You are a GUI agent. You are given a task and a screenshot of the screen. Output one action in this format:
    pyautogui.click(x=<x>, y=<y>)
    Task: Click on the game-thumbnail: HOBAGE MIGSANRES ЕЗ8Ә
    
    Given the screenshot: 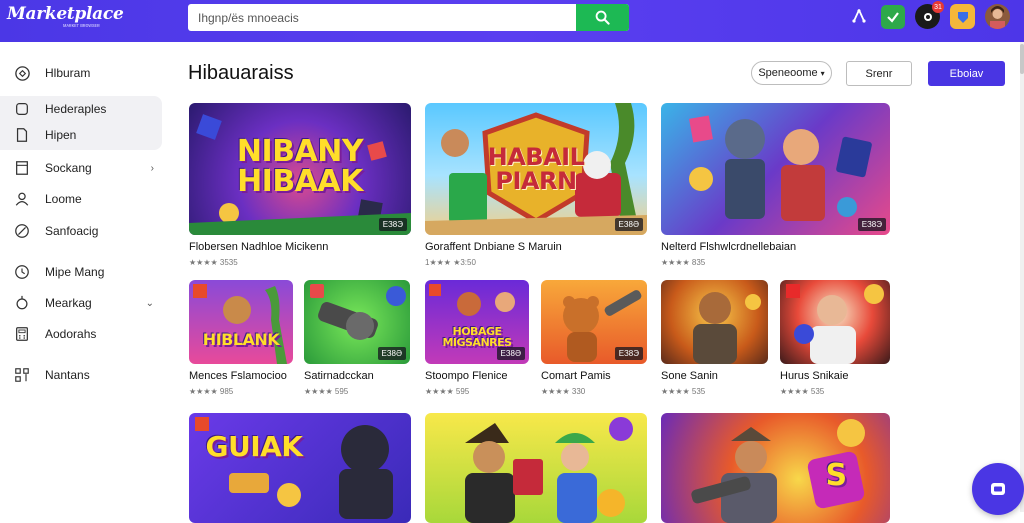 What is the action you would take?
    pyautogui.click(x=477, y=322)
    